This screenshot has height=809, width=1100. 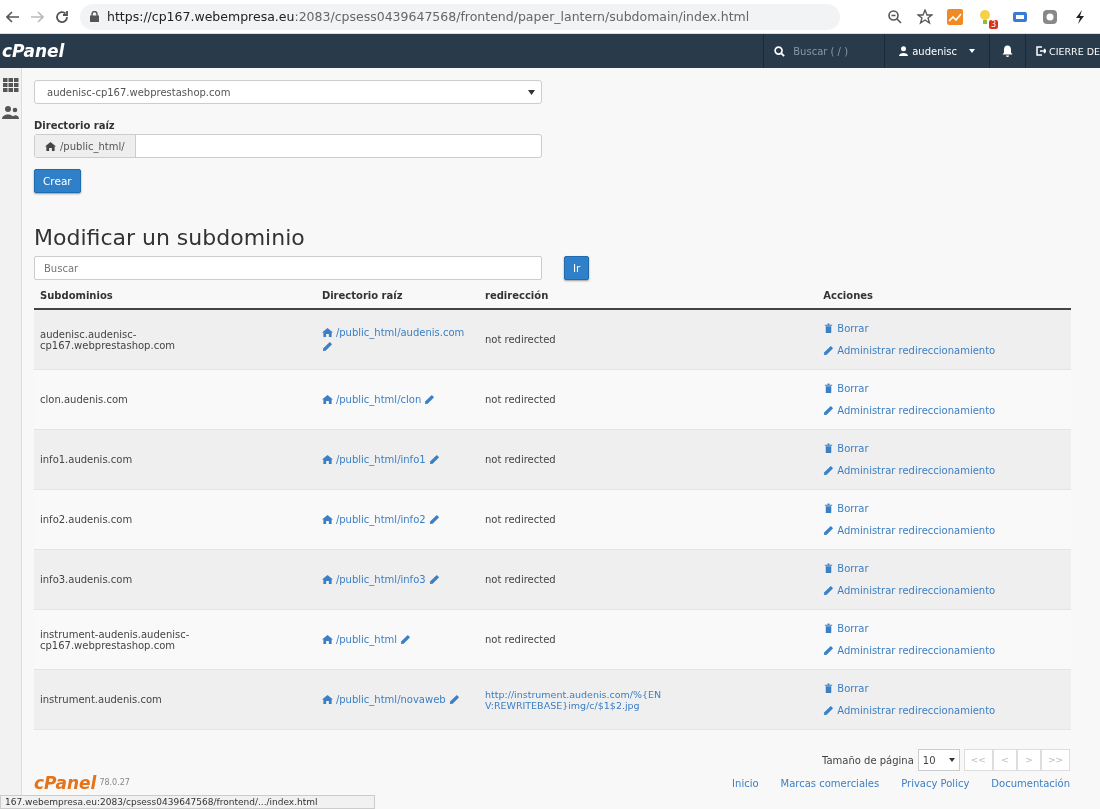 What do you see at coordinates (993, 24) in the screenshot?
I see `notification-badge: 3` at bounding box center [993, 24].